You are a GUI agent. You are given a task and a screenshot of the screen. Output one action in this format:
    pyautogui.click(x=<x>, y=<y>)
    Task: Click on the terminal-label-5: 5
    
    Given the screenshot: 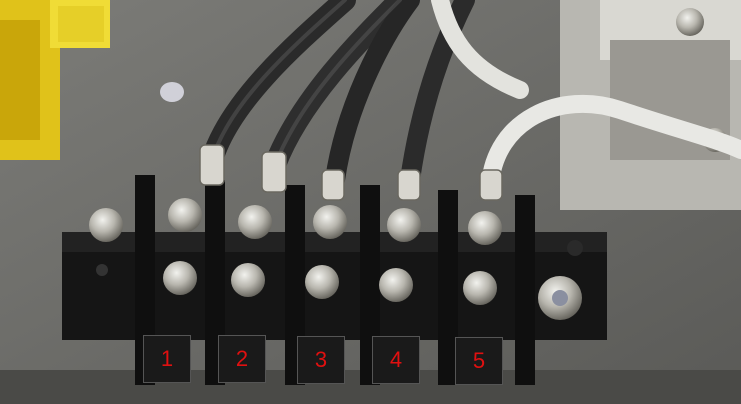 What is the action you would take?
    pyautogui.click(x=479, y=361)
    